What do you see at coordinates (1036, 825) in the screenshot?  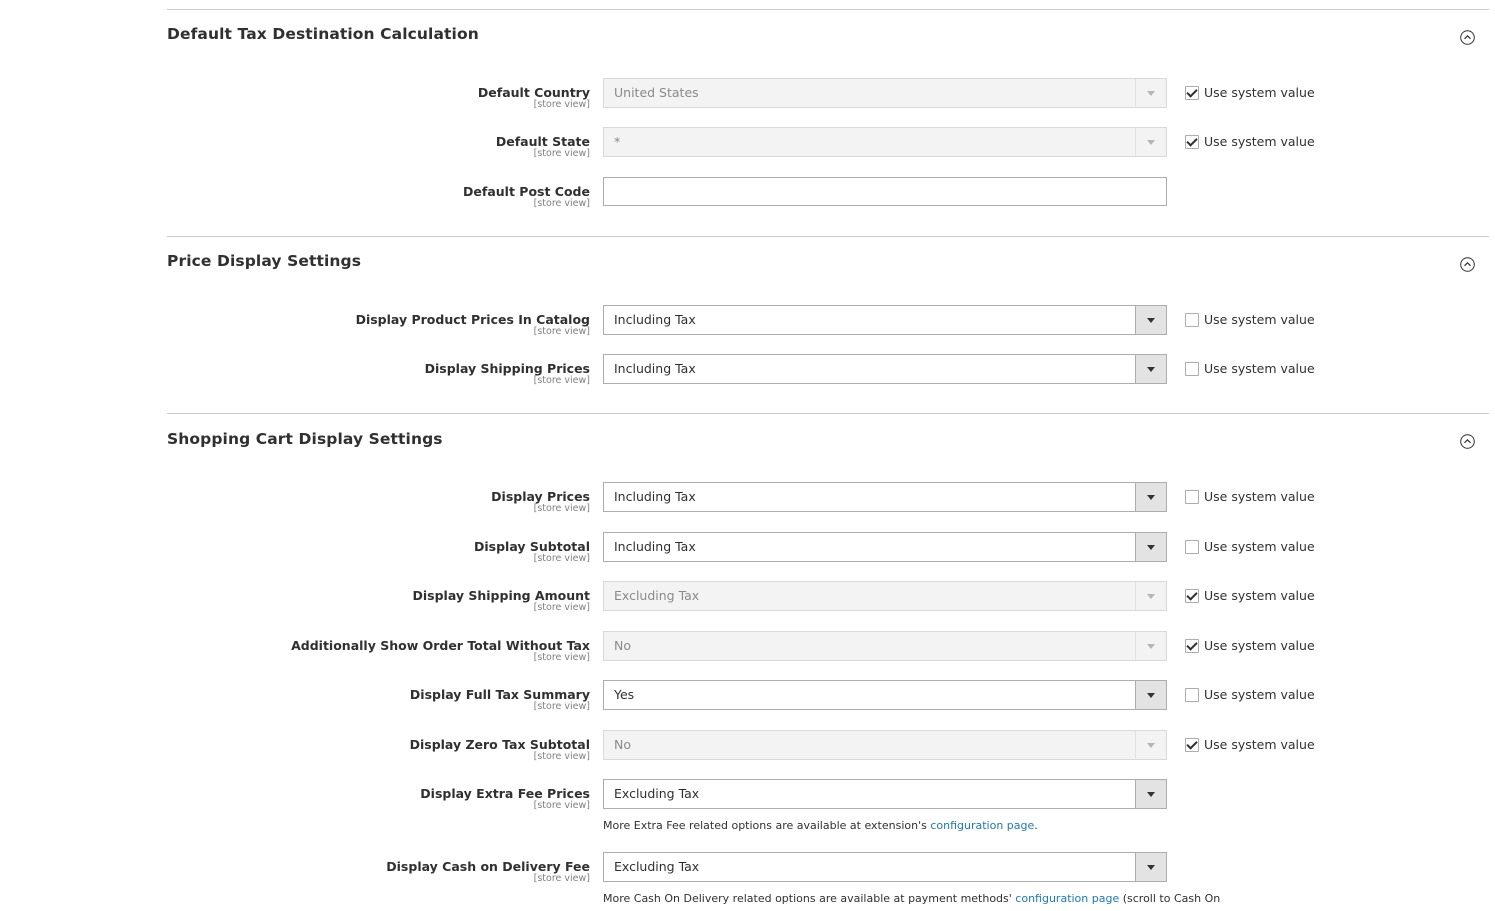 I see `note-text-after: .` at bounding box center [1036, 825].